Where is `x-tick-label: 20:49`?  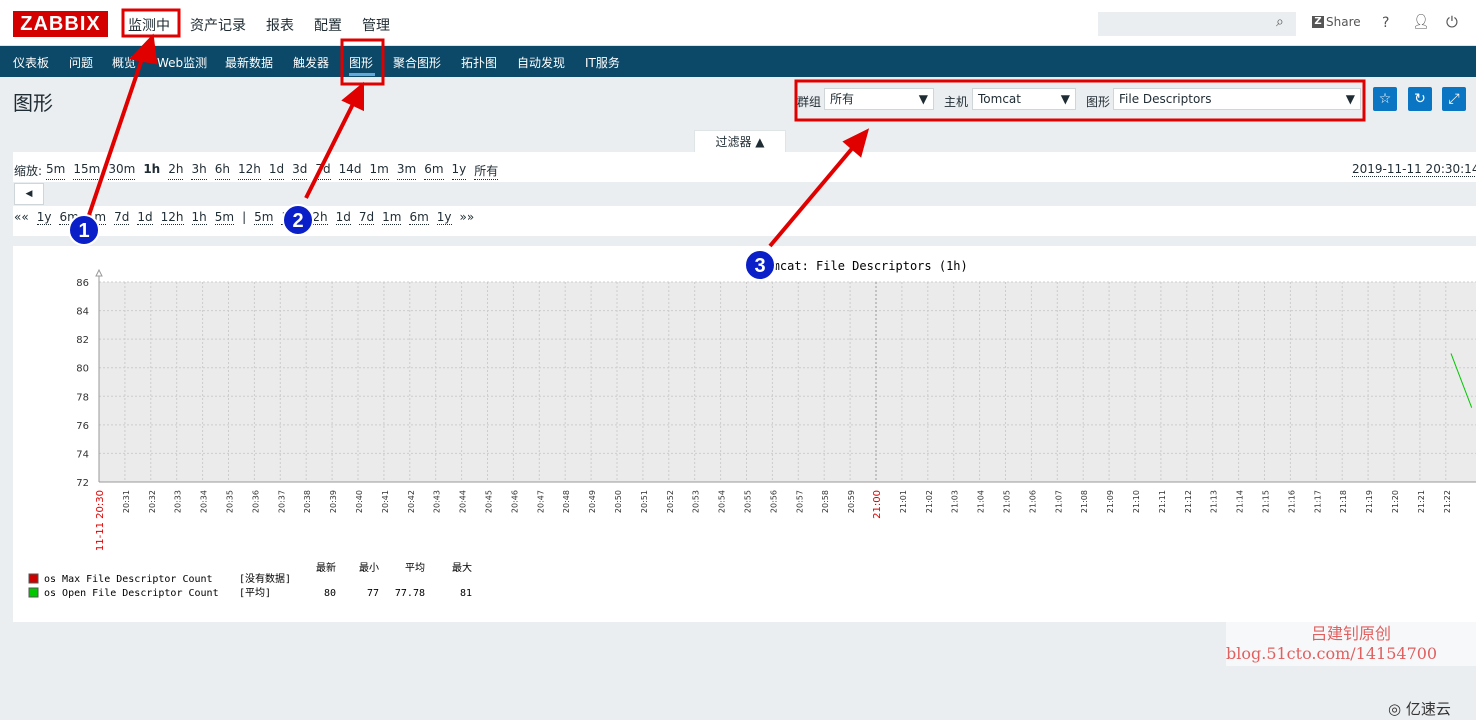 x-tick-label: 20:49 is located at coordinates (592, 501).